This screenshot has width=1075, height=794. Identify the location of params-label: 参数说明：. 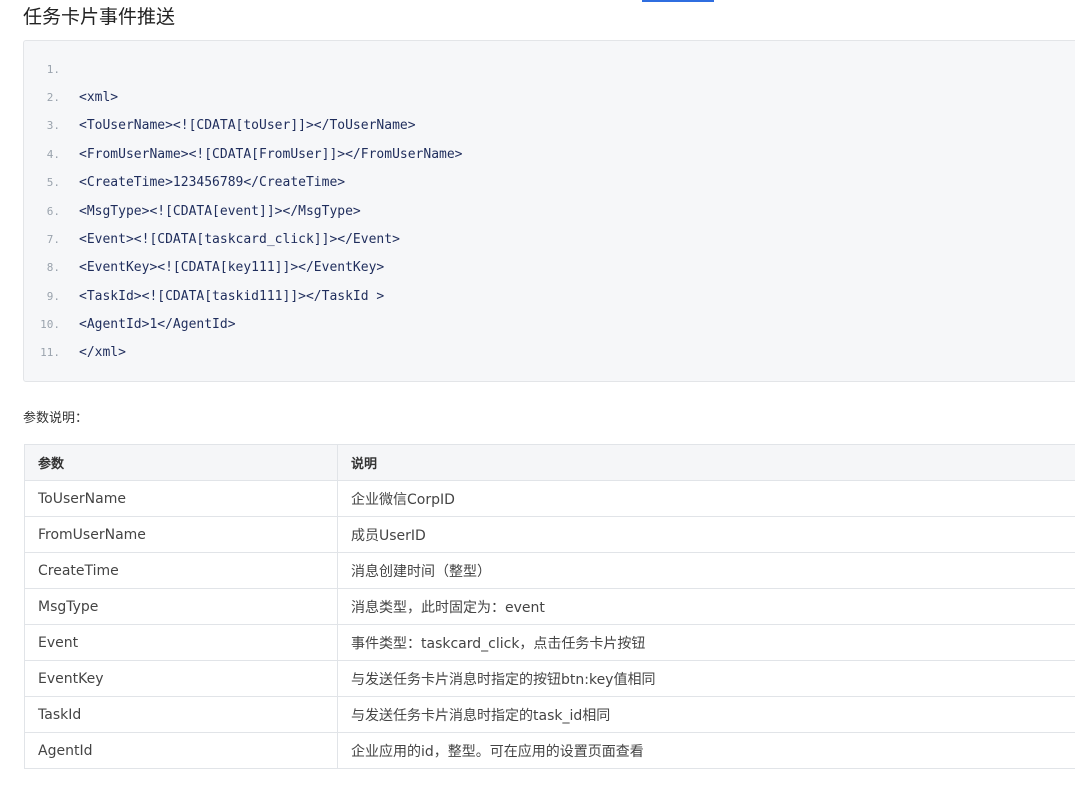
(56, 418).